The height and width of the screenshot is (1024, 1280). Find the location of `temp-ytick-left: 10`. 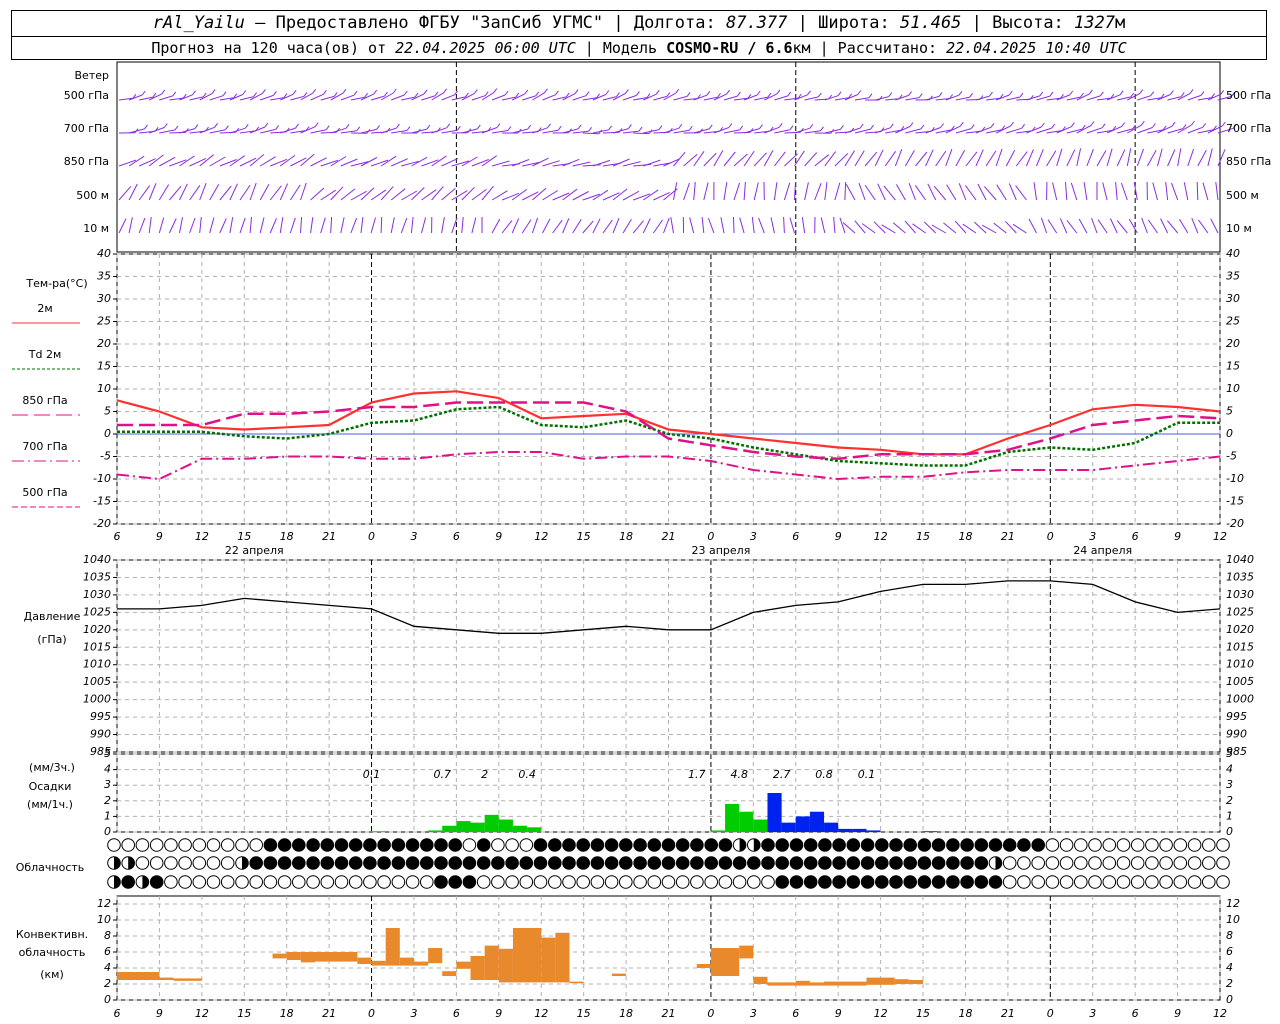

temp-ytick-left: 10 is located at coordinates (104, 388).